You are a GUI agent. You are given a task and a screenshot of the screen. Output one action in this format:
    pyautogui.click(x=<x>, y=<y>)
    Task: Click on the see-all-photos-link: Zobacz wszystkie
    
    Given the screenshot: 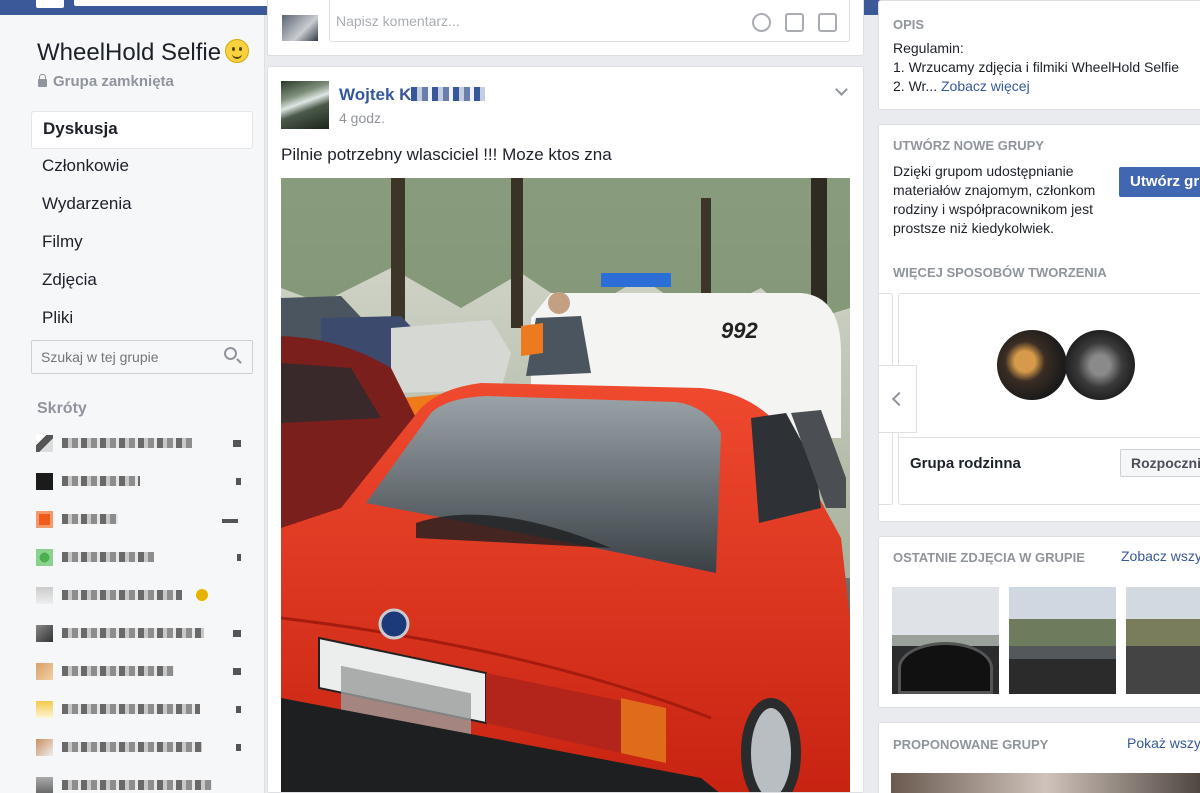 What is the action you would take?
    pyautogui.click(x=1160, y=556)
    